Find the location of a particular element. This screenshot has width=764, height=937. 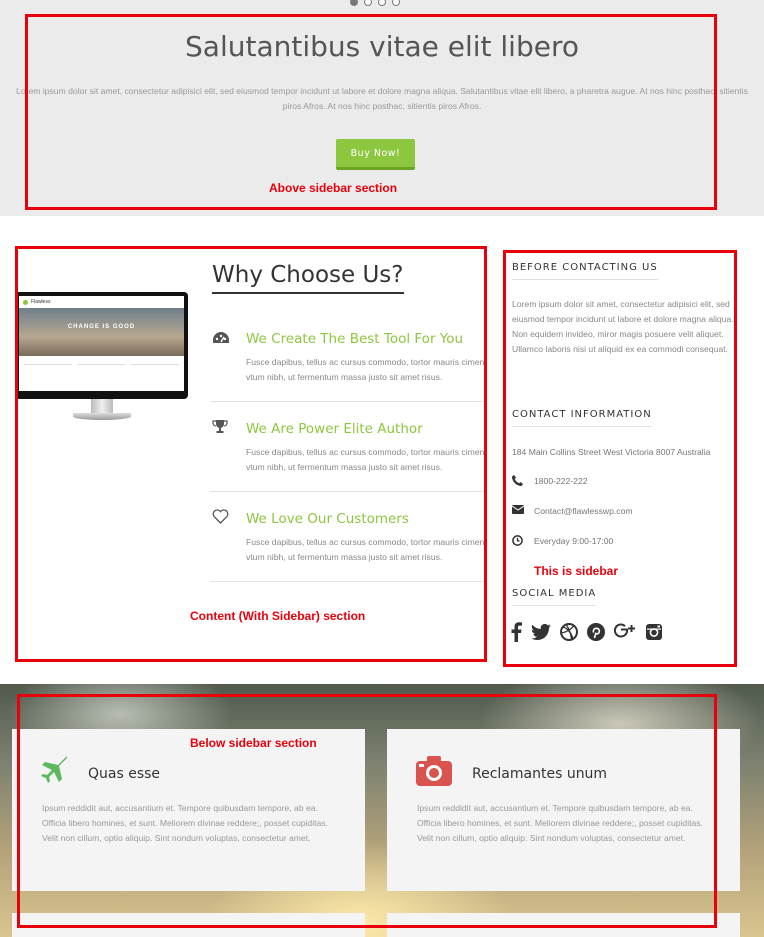

monitor-screen: Flawless CHANGE IS GOOD is located at coordinates (101, 345).